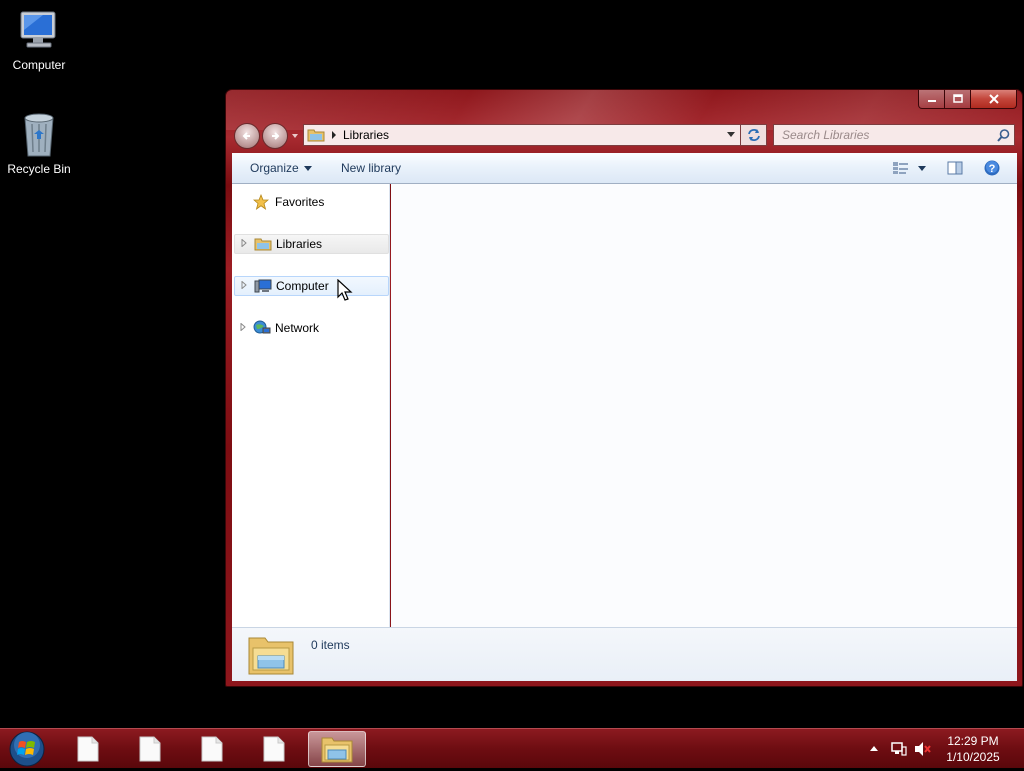  I want to click on breadcrumb-separator-icon, so click(334, 135).